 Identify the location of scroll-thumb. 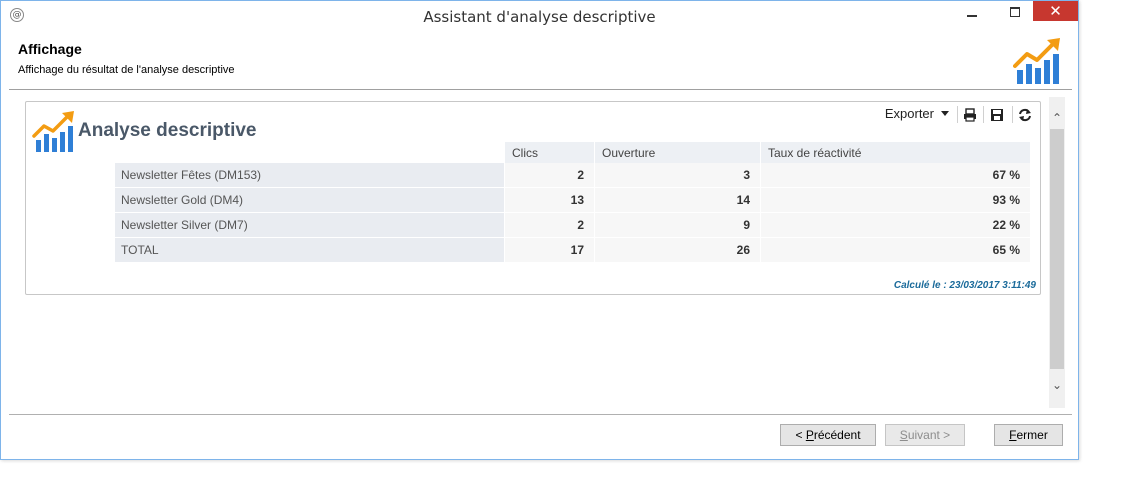
(1057, 249).